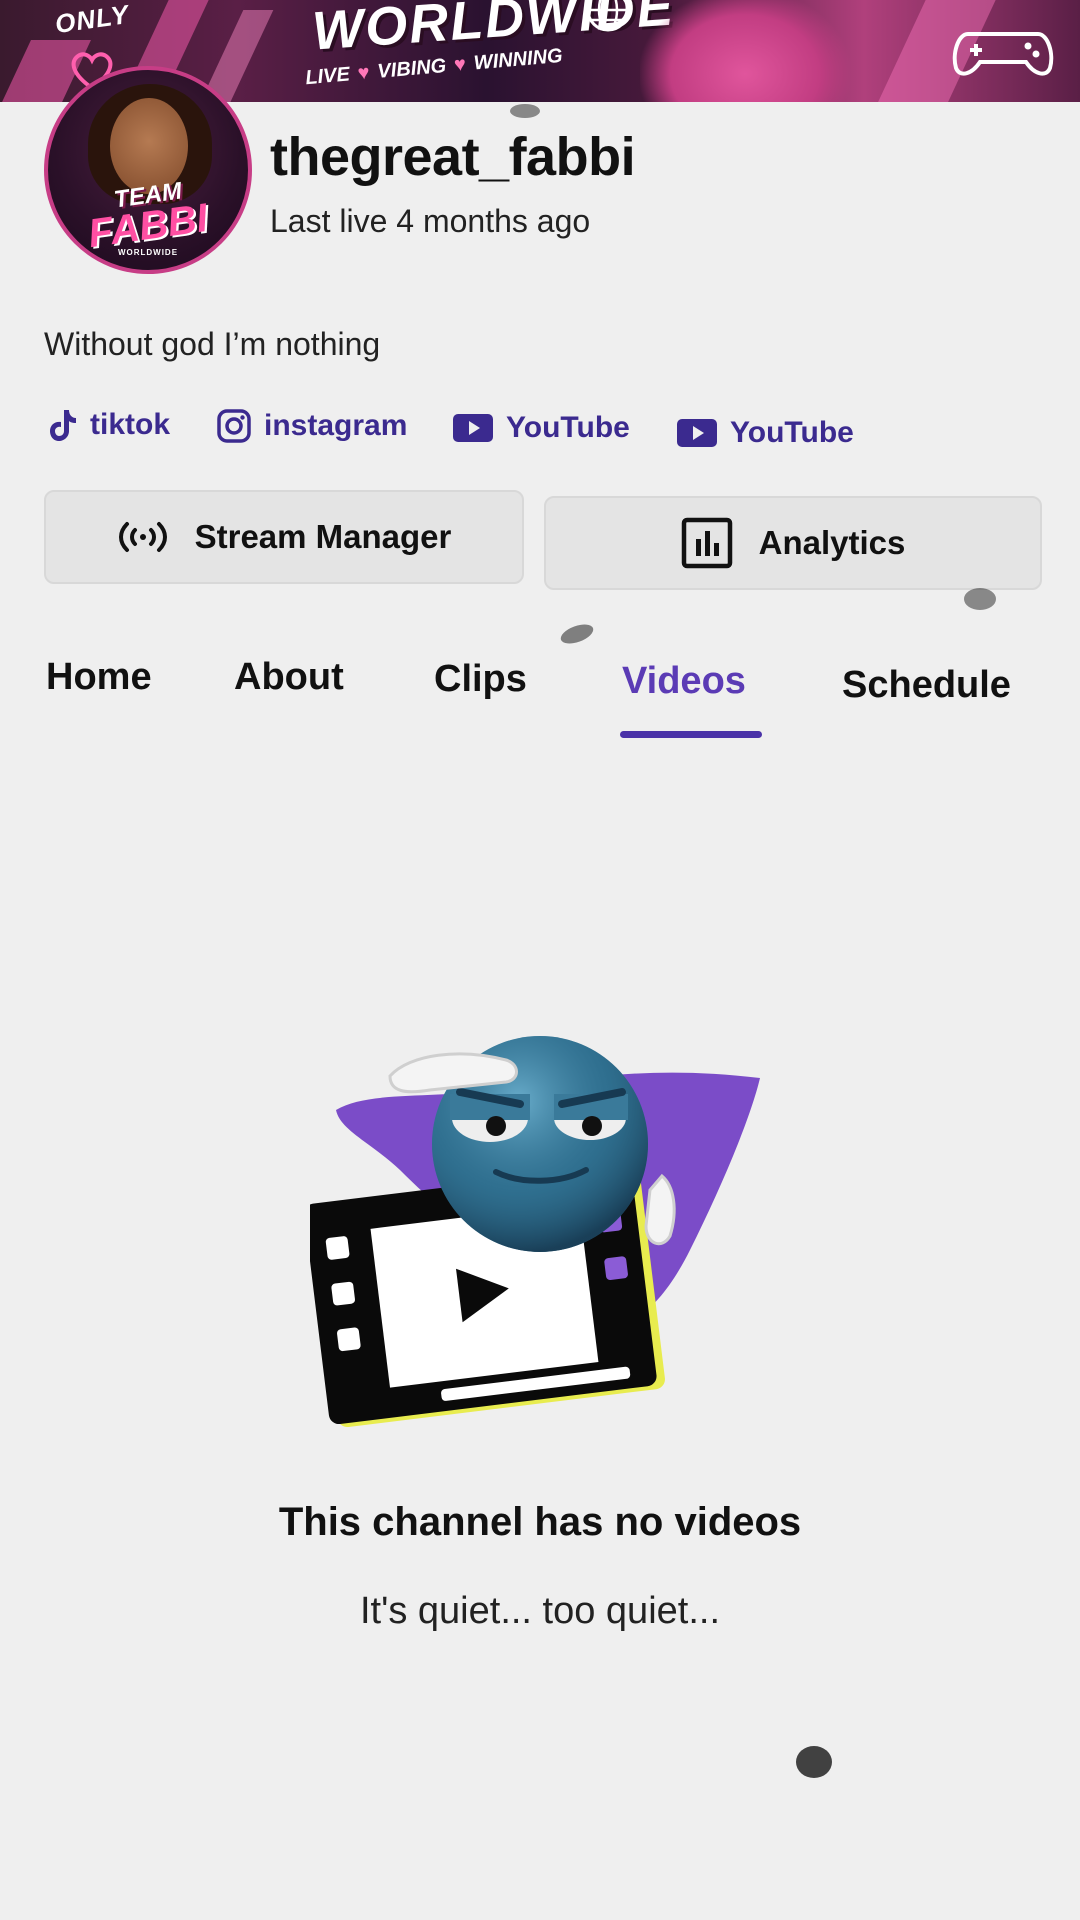 The image size is (1080, 1920). What do you see at coordinates (412, 68) in the screenshot?
I see `tagline-vibing: VIBING` at bounding box center [412, 68].